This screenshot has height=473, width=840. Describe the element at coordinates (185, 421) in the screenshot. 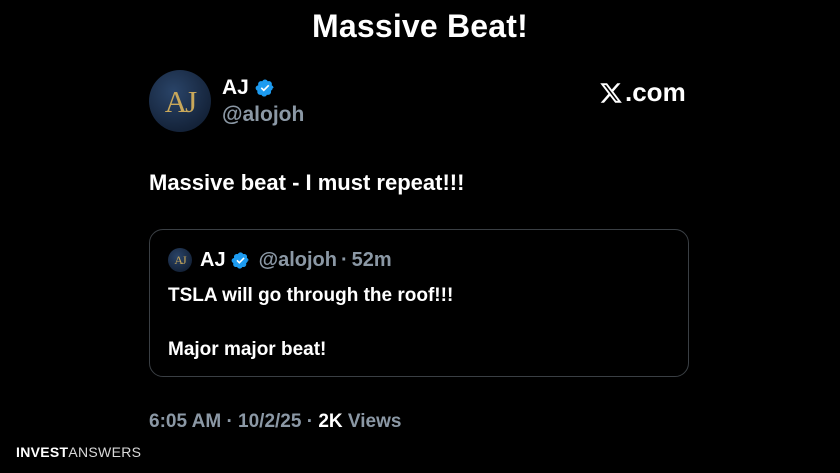

I see `post-time: 6:05 AM` at that location.